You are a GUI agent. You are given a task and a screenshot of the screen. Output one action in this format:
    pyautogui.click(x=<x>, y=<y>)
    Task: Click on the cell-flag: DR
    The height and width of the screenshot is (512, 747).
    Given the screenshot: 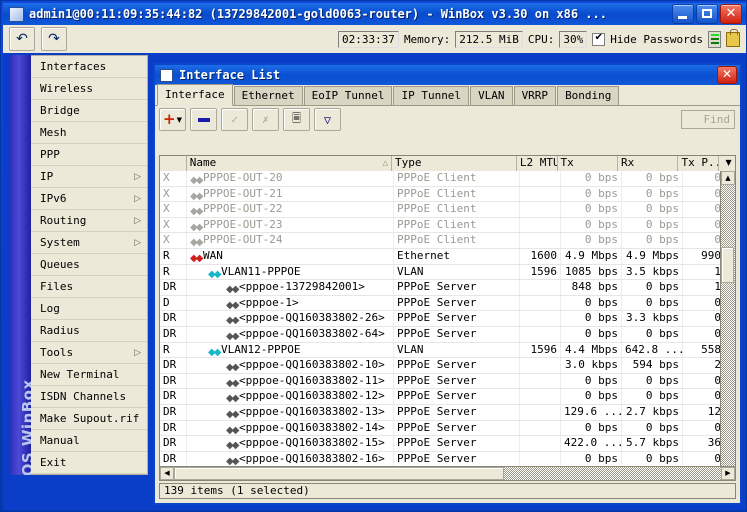 What is the action you would take?
    pyautogui.click(x=173, y=428)
    